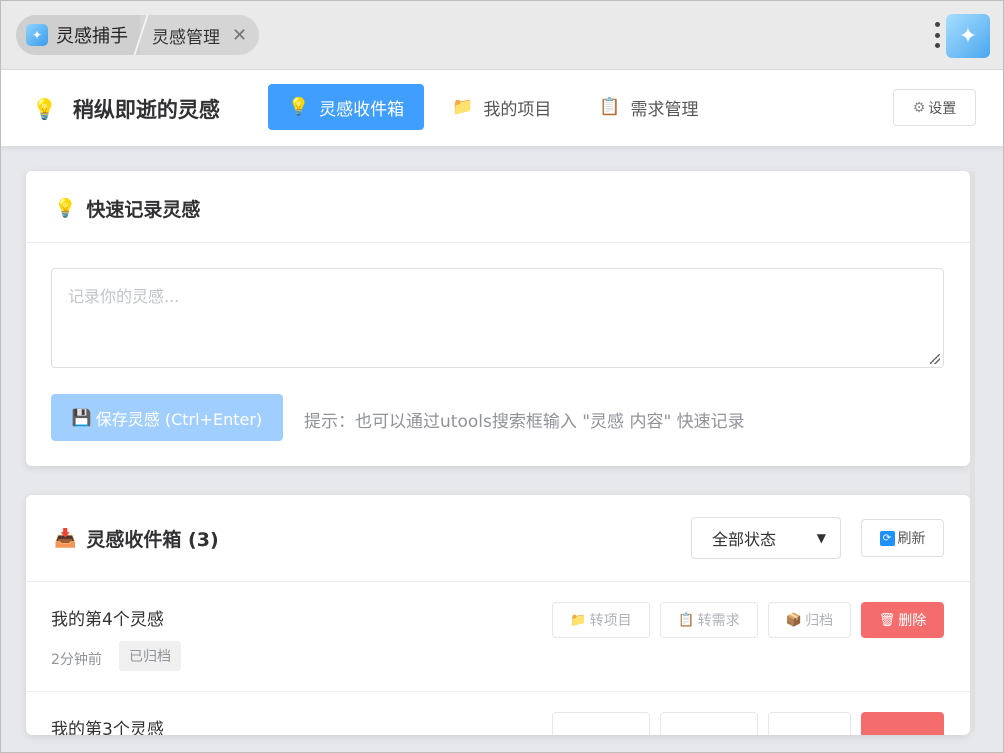  I want to click on to-project-button: 📁 转项目, so click(601, 620).